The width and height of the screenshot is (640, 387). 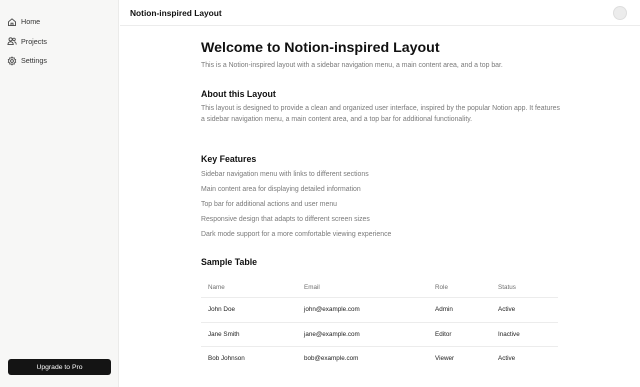 I want to click on cell-email: jane@example.com, so click(x=332, y=334).